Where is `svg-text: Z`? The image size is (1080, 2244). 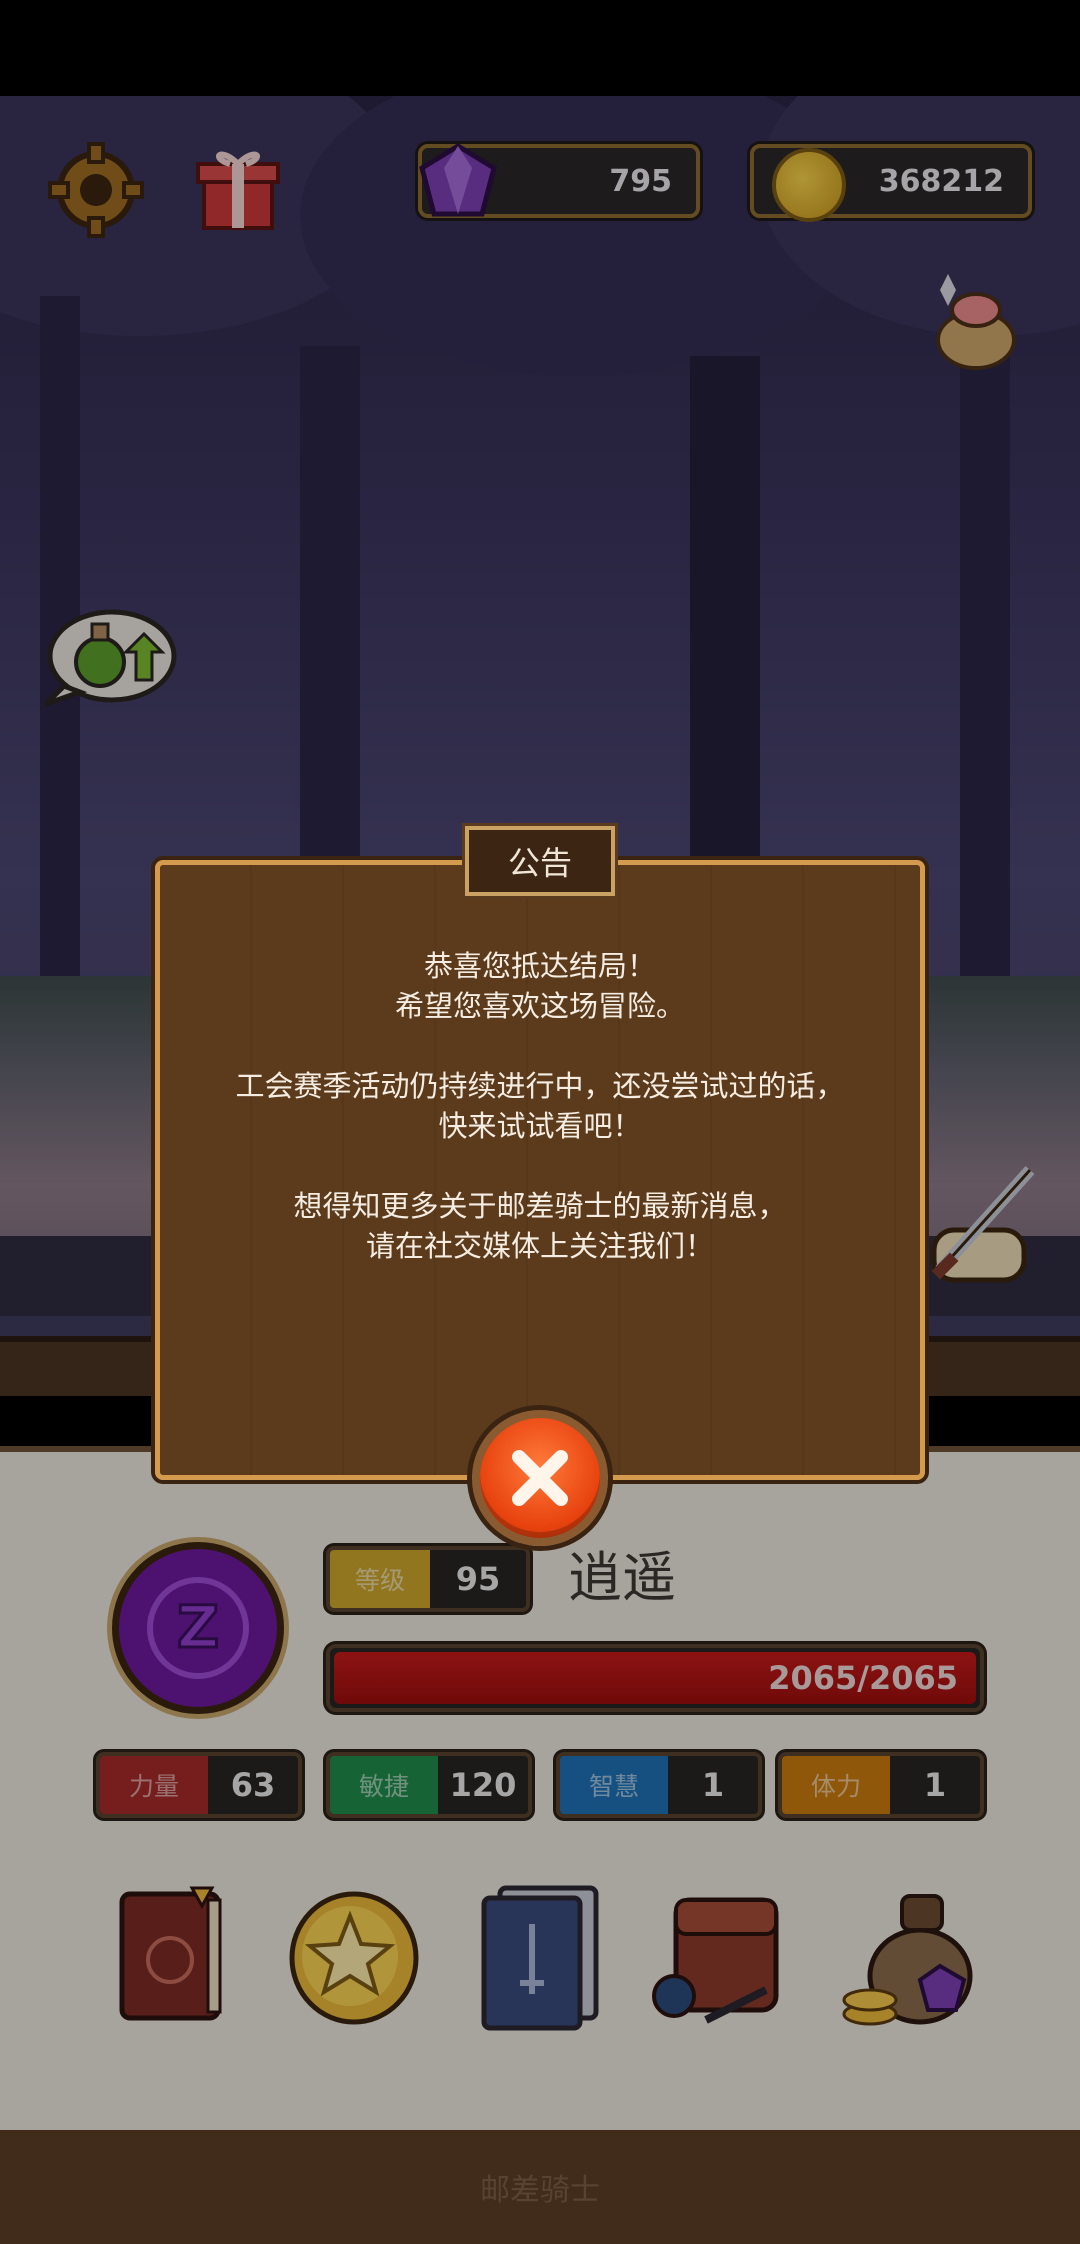 svg-text: Z is located at coordinates (198, 1627).